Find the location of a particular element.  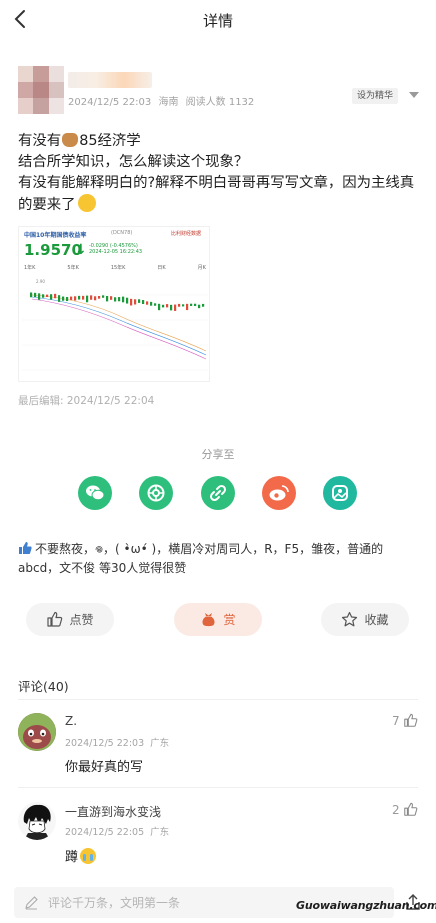

page-title: 详情 is located at coordinates (217, 21).